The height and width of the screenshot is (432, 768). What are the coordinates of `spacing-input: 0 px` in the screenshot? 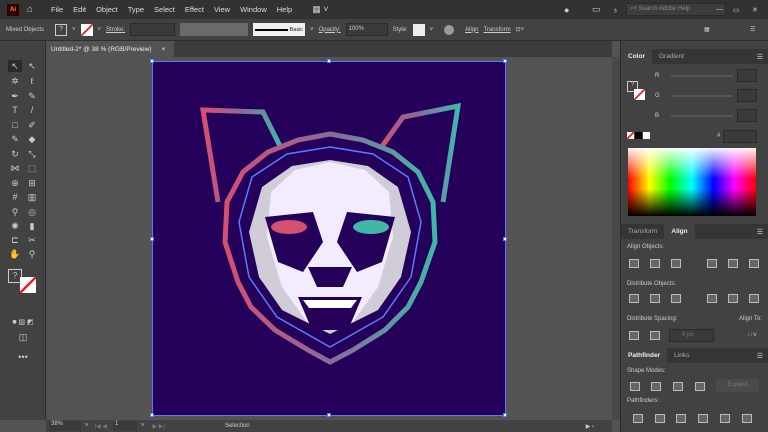 It's located at (691, 335).